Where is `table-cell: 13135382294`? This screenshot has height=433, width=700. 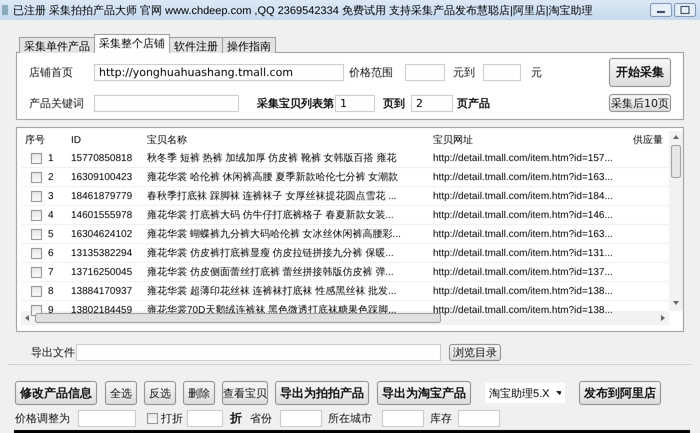 table-cell: 13135382294 is located at coordinates (101, 253).